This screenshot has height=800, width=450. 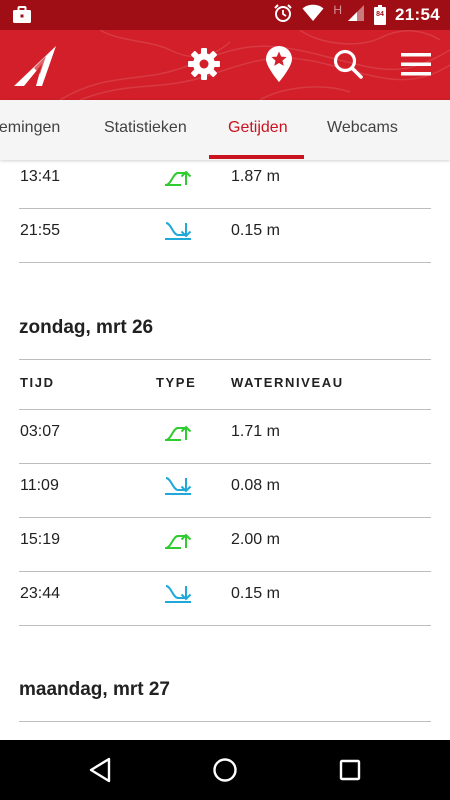 What do you see at coordinates (225, 236) in the screenshot?
I see `table-row: 21:55 0.15 m` at bounding box center [225, 236].